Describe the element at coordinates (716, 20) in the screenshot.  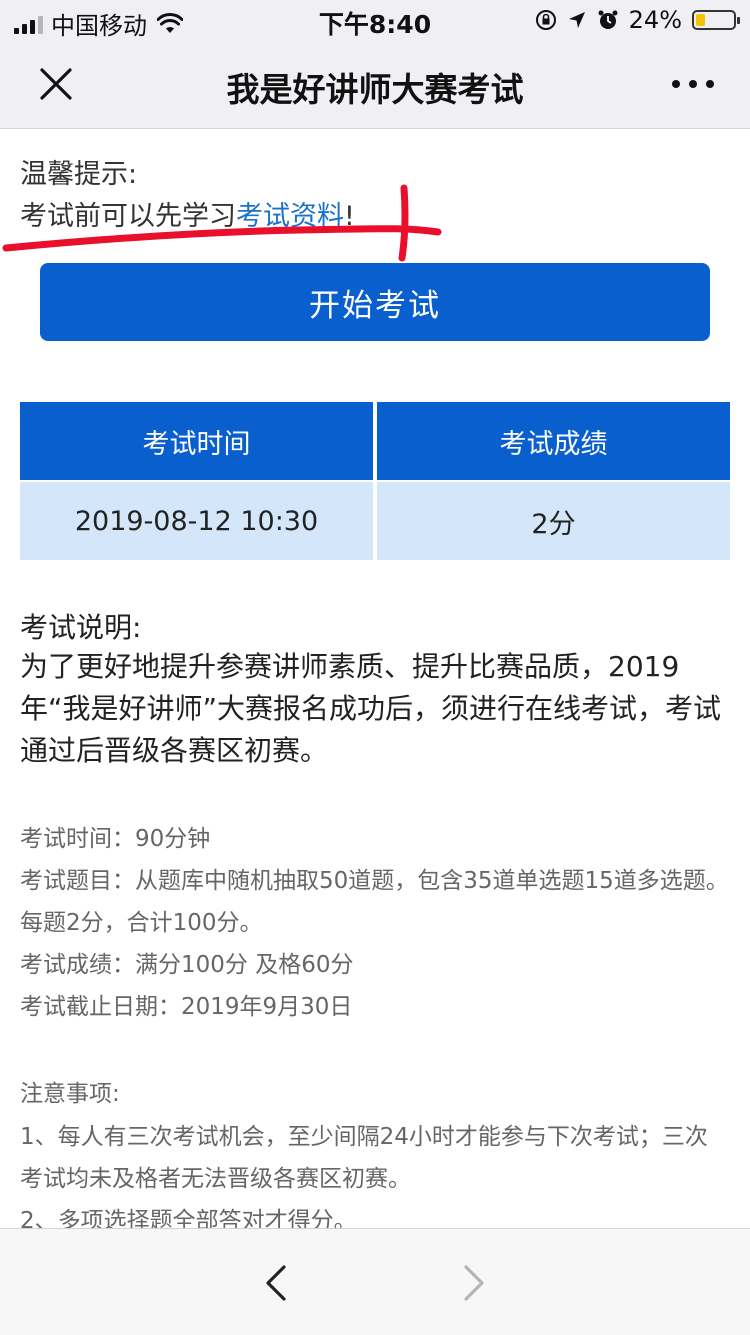
I see `battery-icon` at that location.